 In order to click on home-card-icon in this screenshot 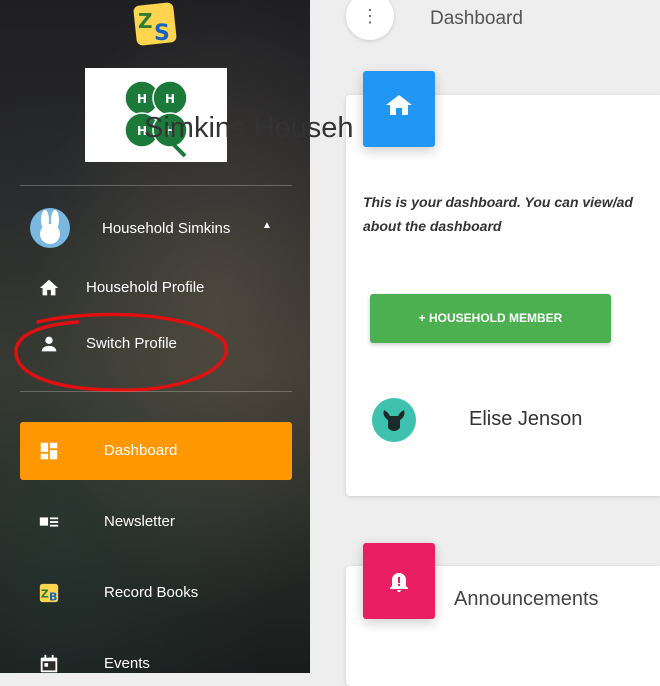, I will do `click(399, 109)`.